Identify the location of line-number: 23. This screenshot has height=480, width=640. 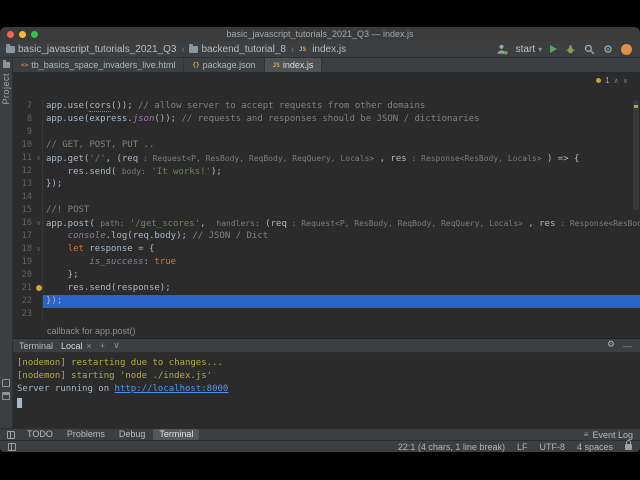
(24, 314).